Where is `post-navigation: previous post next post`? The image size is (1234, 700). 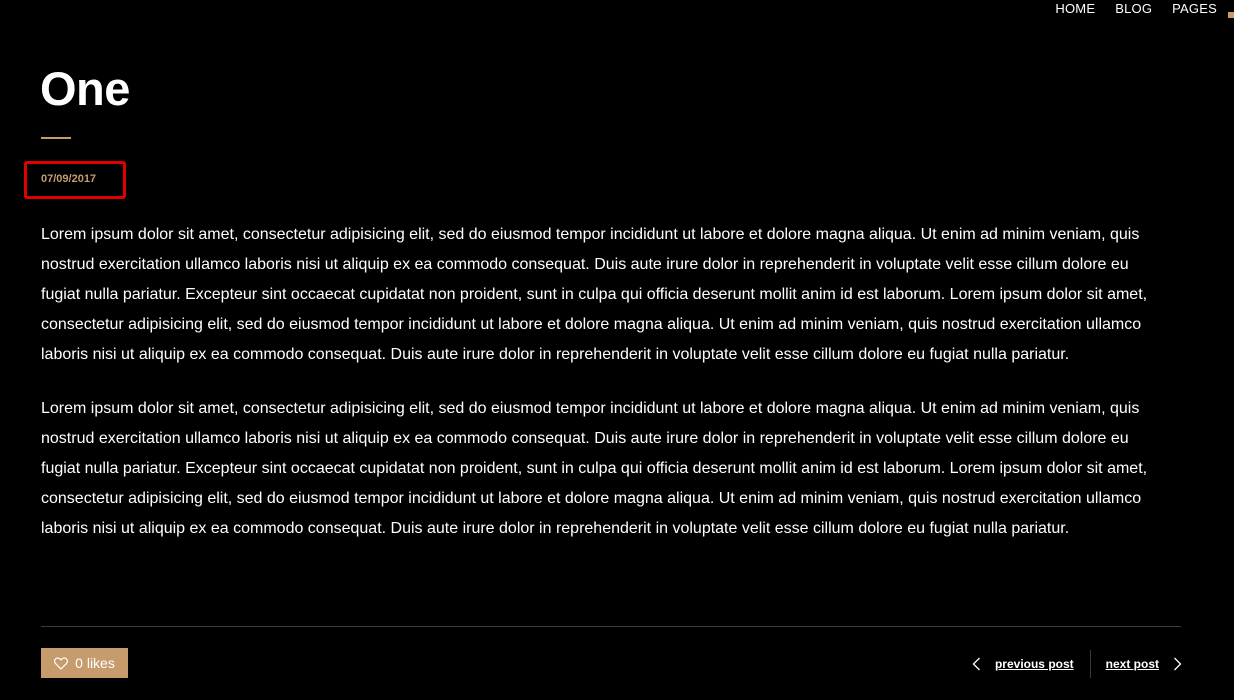
post-navigation: previous post next post is located at coordinates (1077, 664).